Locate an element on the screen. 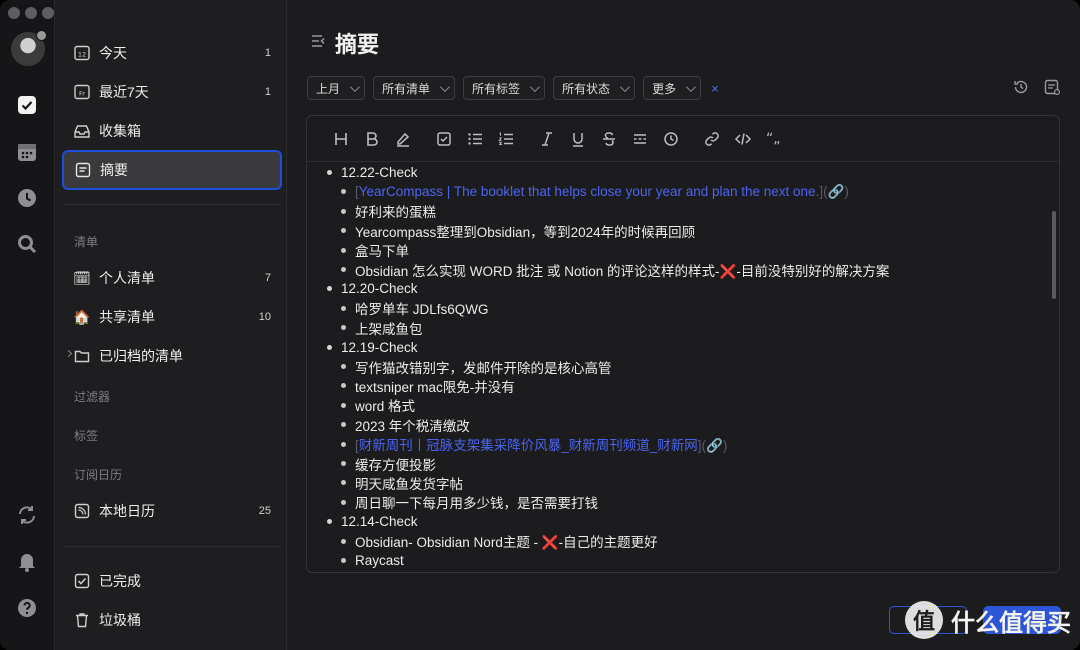  summary-date-heading: 12.19-Check is located at coordinates (372, 347).